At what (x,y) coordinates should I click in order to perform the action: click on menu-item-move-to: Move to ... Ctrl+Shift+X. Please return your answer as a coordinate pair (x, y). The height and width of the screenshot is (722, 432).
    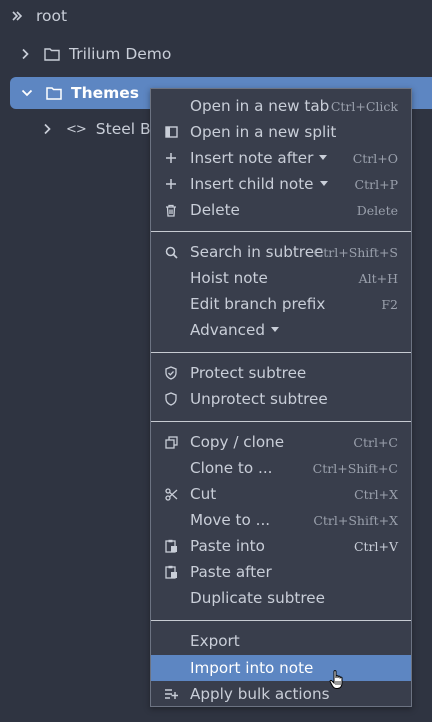
    Looking at the image, I should click on (281, 520).